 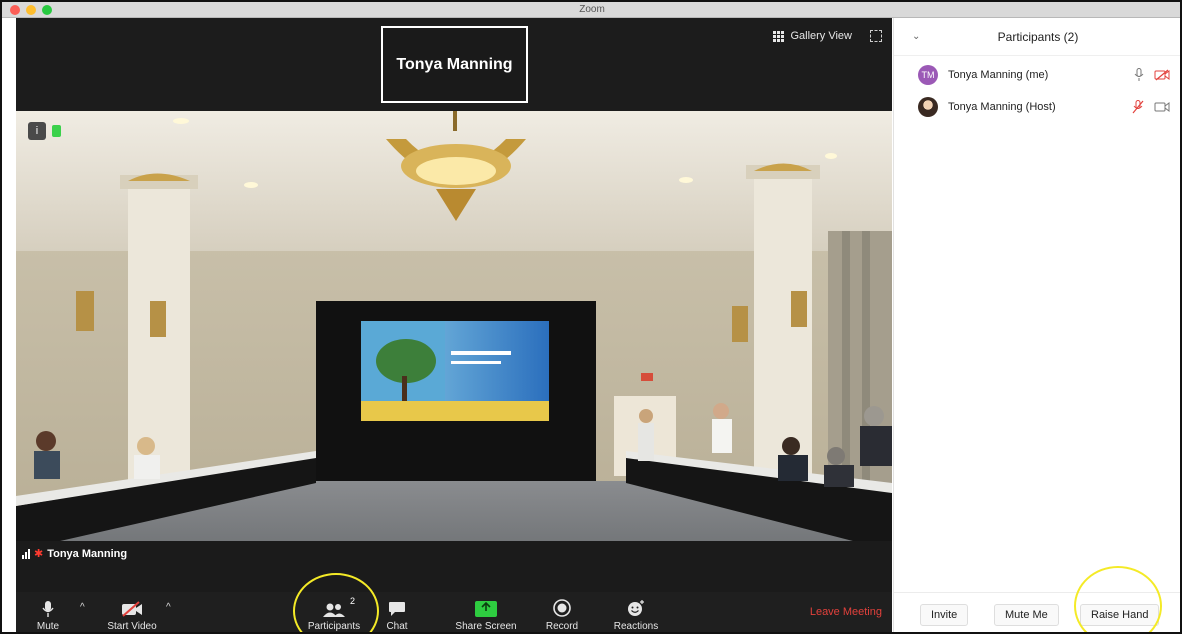 What do you see at coordinates (486, 626) in the screenshot?
I see `share-screen-label: Share Screen` at bounding box center [486, 626].